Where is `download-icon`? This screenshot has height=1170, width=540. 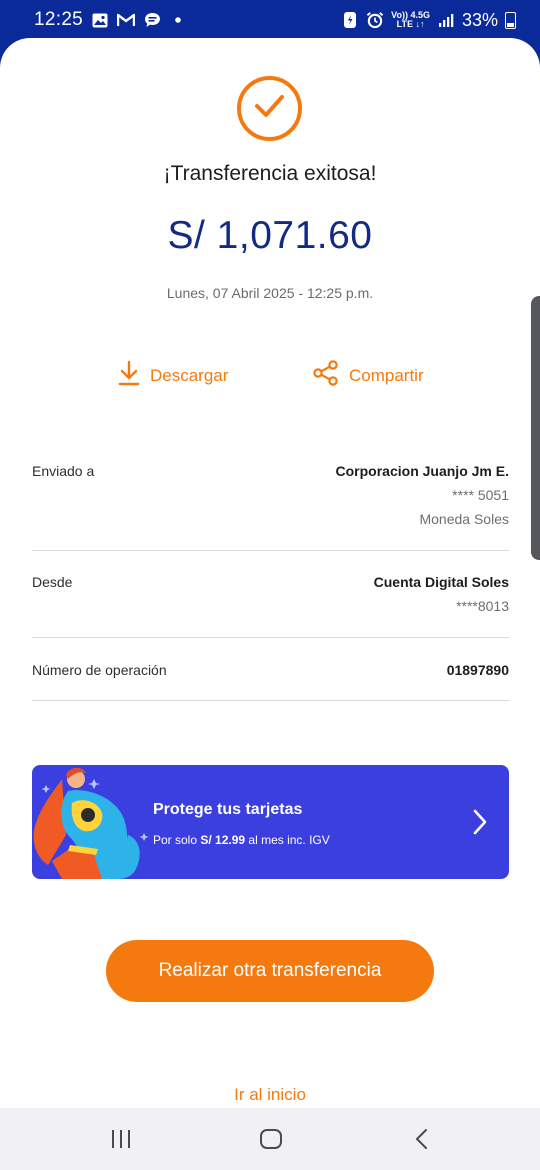 download-icon is located at coordinates (129, 375).